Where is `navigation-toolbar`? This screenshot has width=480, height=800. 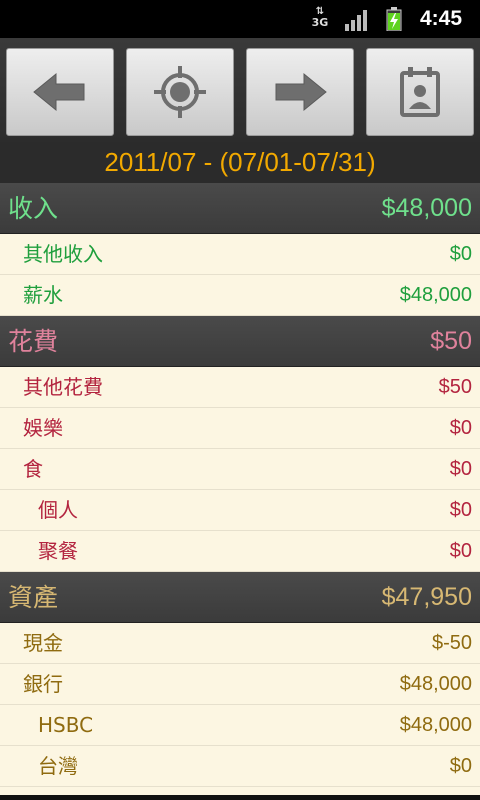 navigation-toolbar is located at coordinates (240, 90).